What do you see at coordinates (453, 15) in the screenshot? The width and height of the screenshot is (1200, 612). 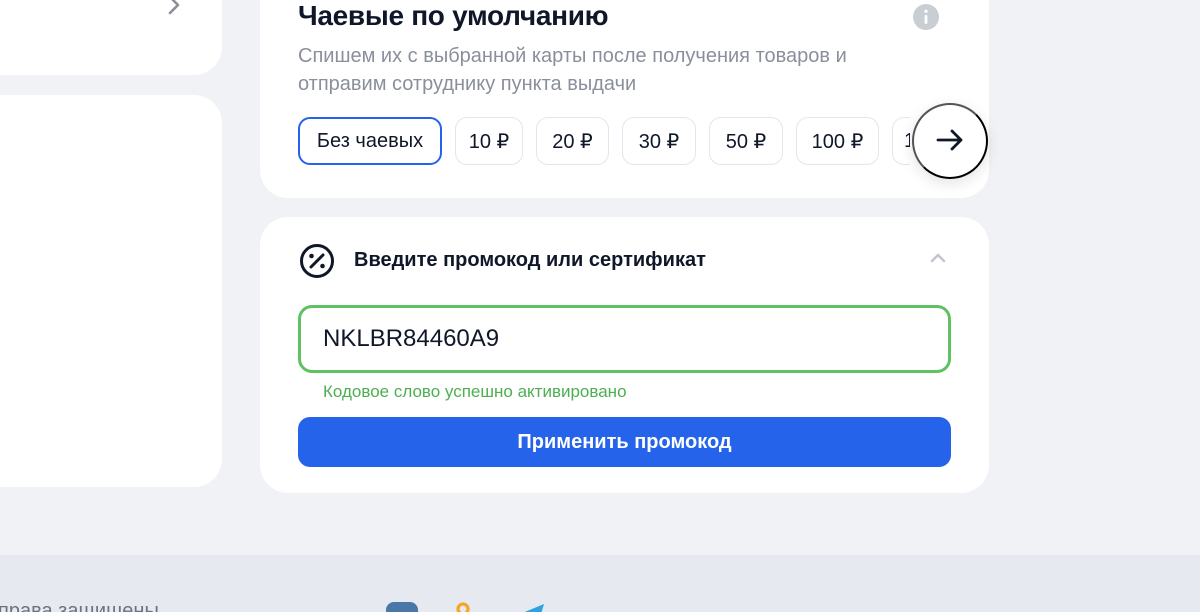 I see `tips-title: Чаевые по умолчанию` at bounding box center [453, 15].